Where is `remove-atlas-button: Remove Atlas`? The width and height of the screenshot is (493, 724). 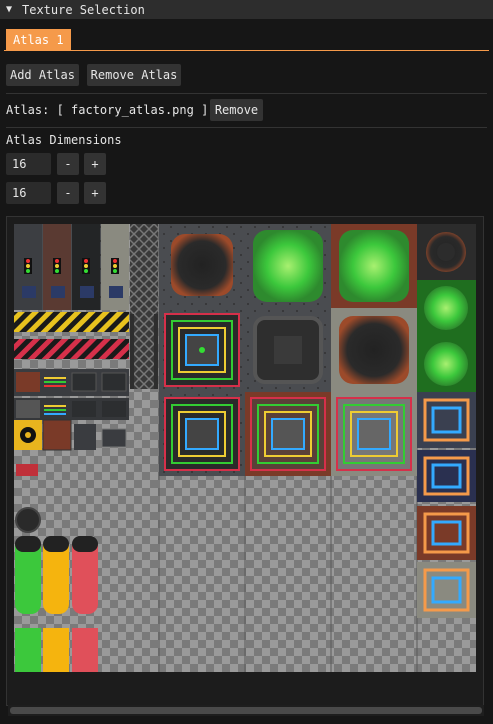 remove-atlas-button: Remove Atlas is located at coordinates (134, 75).